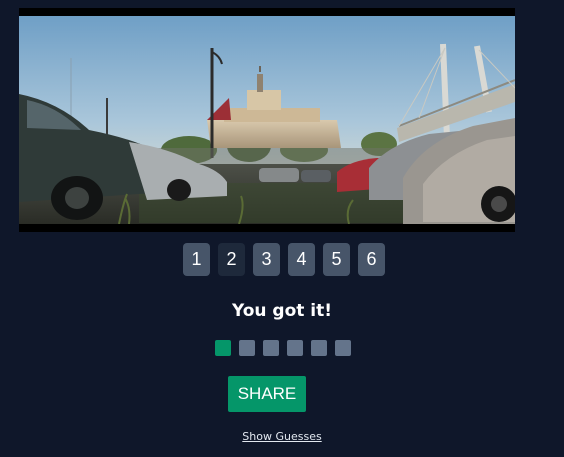 This screenshot has width=564, height=457. I want to click on guess-selector: 1 2 3 4 5 6, so click(282, 259).